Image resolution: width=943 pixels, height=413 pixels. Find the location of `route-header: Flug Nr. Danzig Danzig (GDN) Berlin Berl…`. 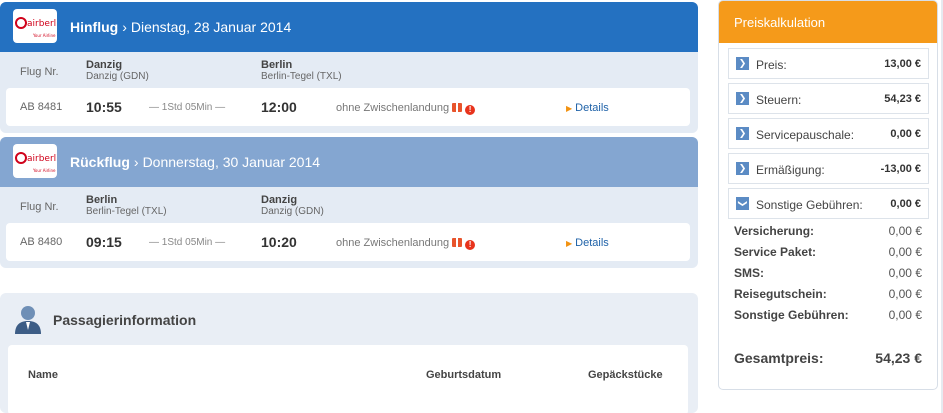

route-header: Flug Nr. Danzig Danzig (GDN) Berlin Berl… is located at coordinates (349, 70).